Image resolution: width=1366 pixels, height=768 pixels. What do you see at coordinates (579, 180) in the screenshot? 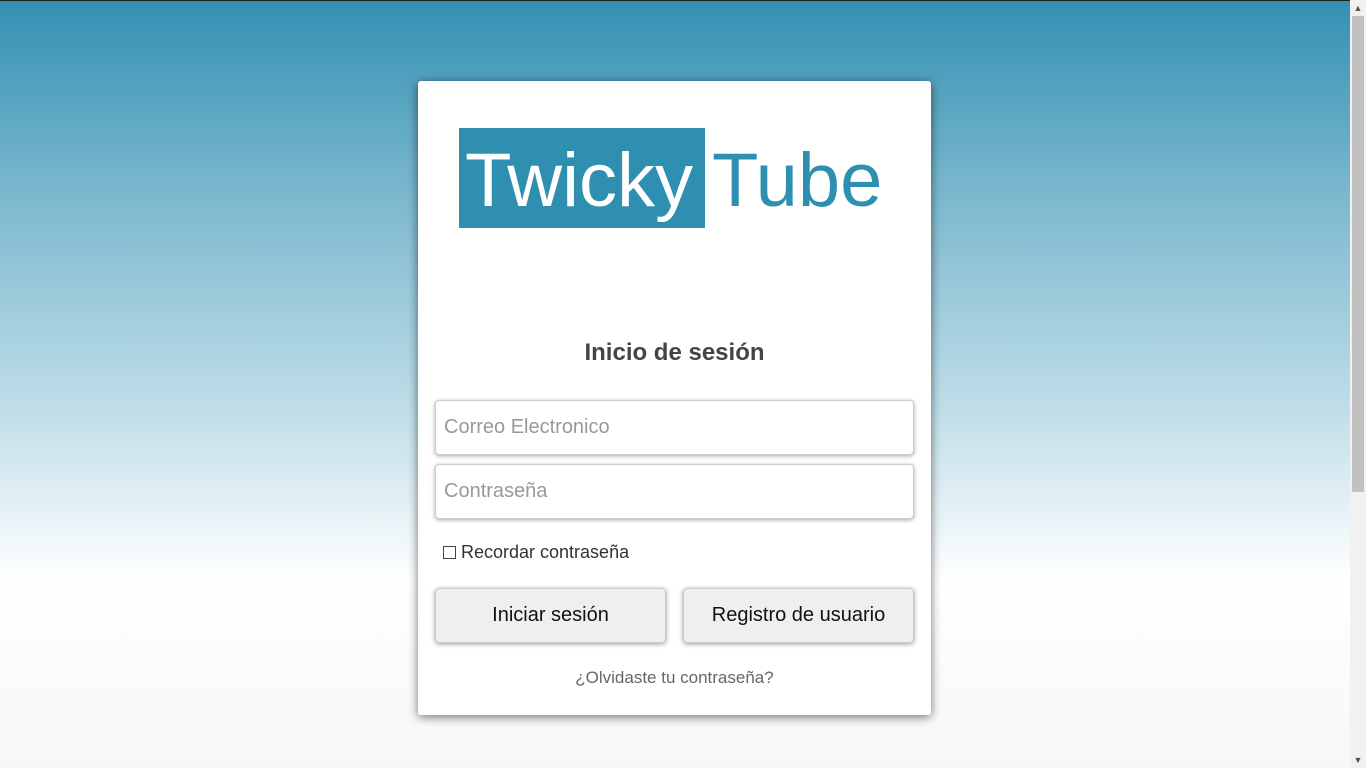
I see `logo-text-twicky: Twicky` at bounding box center [579, 180].